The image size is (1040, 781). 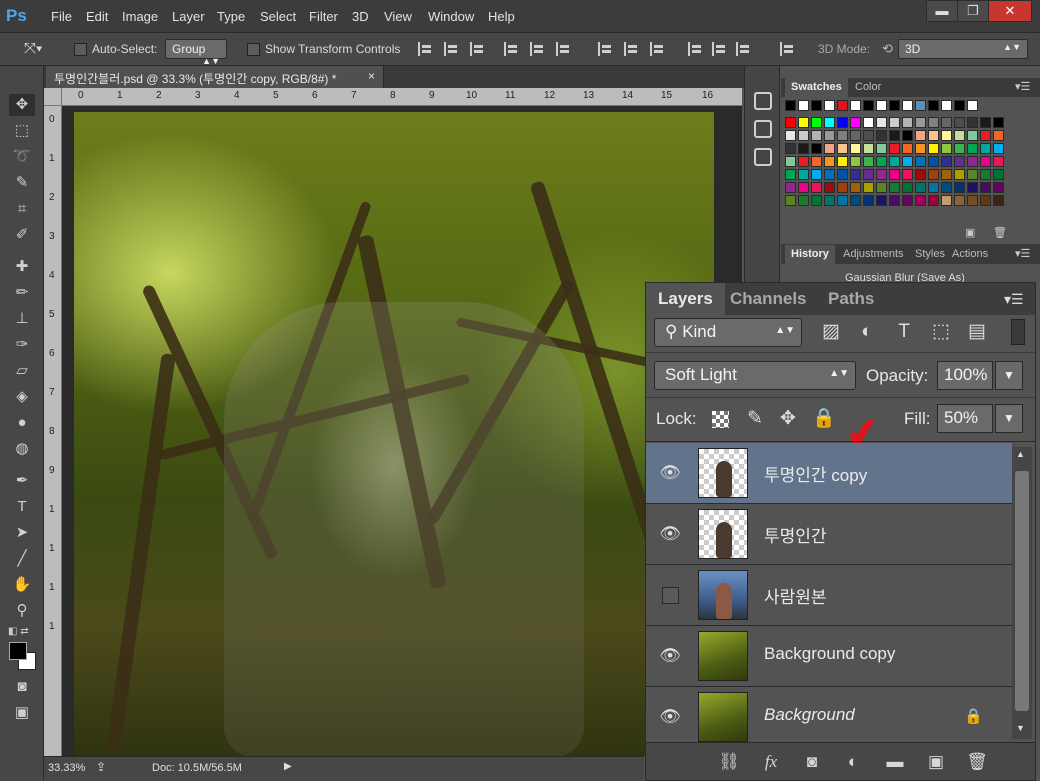 What do you see at coordinates (685, 299) in the screenshot?
I see `tab-layers: Layers` at bounding box center [685, 299].